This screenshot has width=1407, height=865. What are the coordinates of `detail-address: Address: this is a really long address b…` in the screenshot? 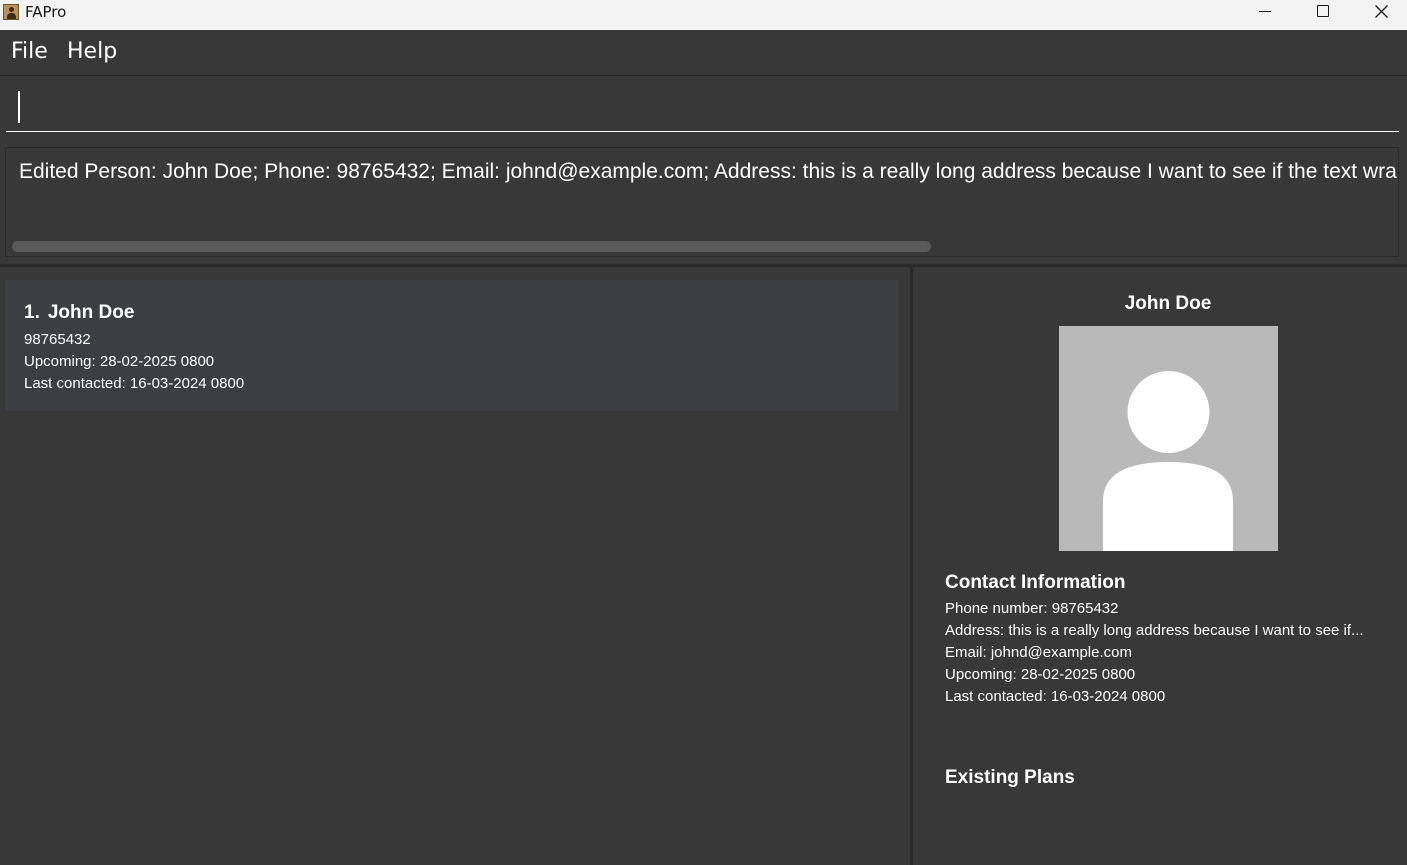 It's located at (1154, 630).